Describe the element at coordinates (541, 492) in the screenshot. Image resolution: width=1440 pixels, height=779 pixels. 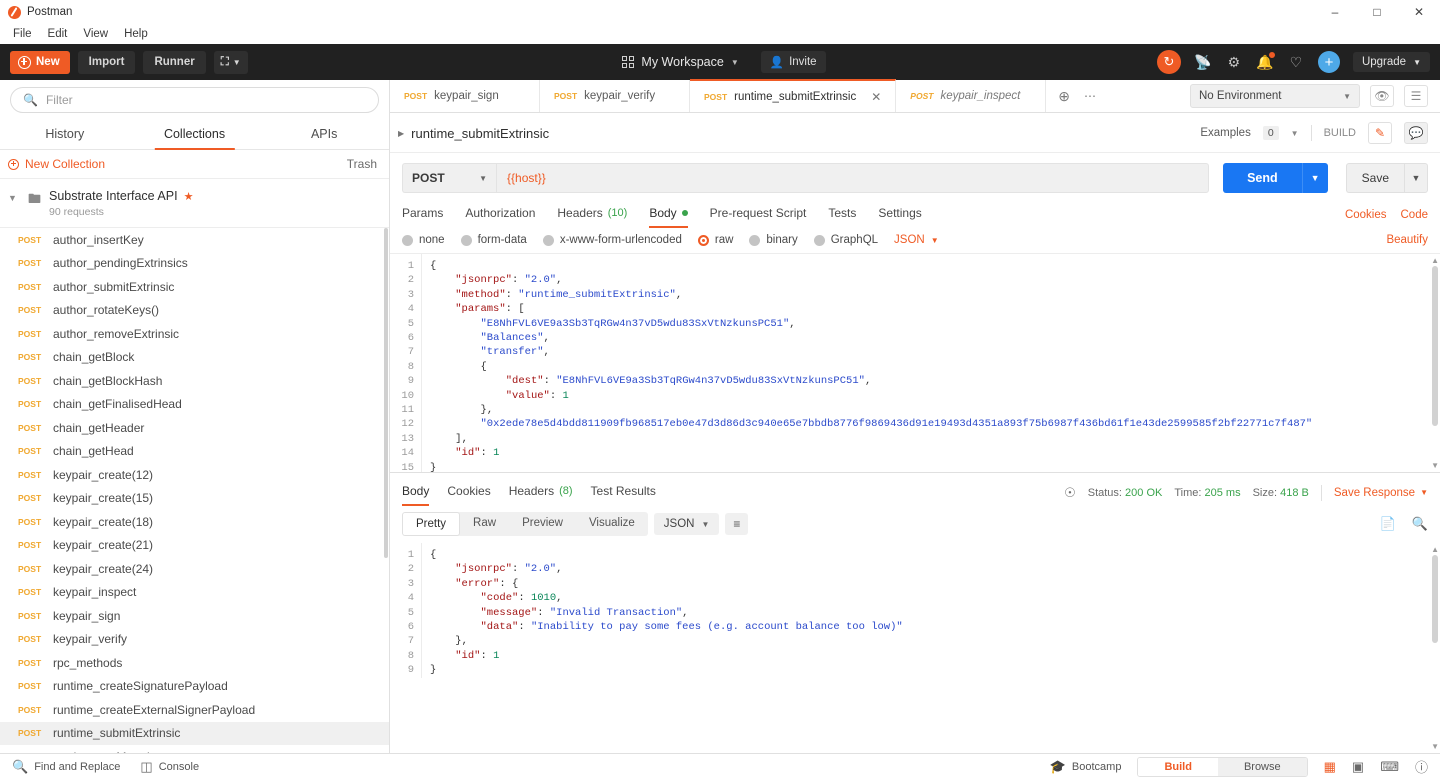
I see `response-tab: Headers (8)` at that location.